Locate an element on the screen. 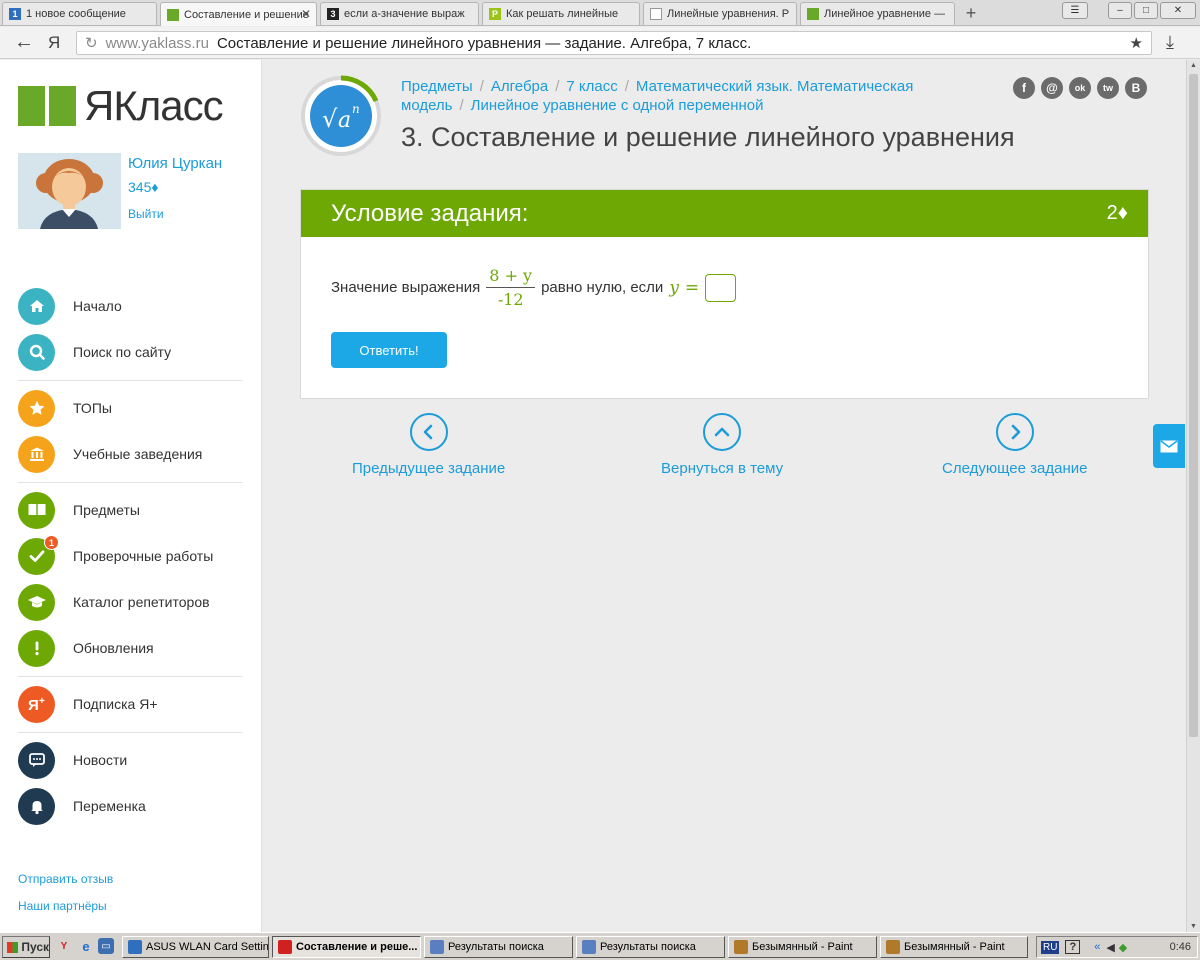  volume-icon: ◀ is located at coordinates (1110, 947).